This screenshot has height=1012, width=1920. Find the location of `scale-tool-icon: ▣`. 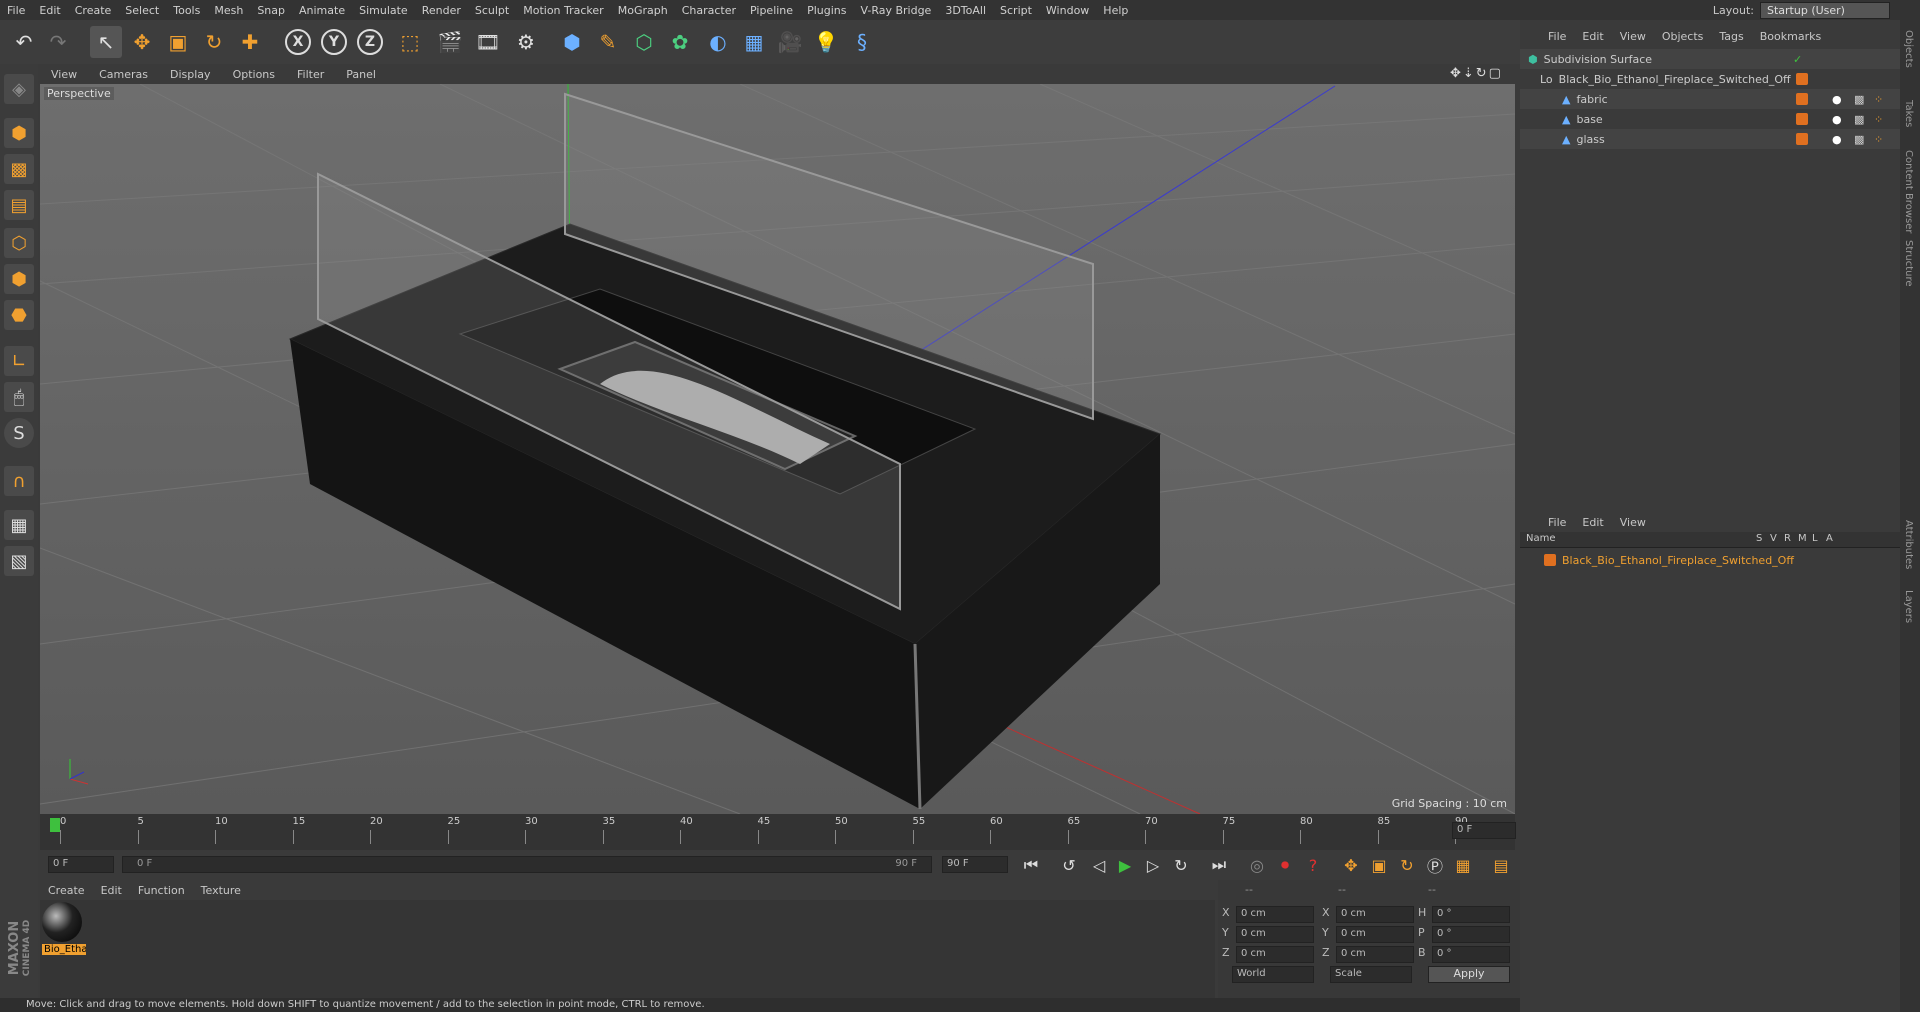

scale-tool-icon: ▣ is located at coordinates (178, 42).